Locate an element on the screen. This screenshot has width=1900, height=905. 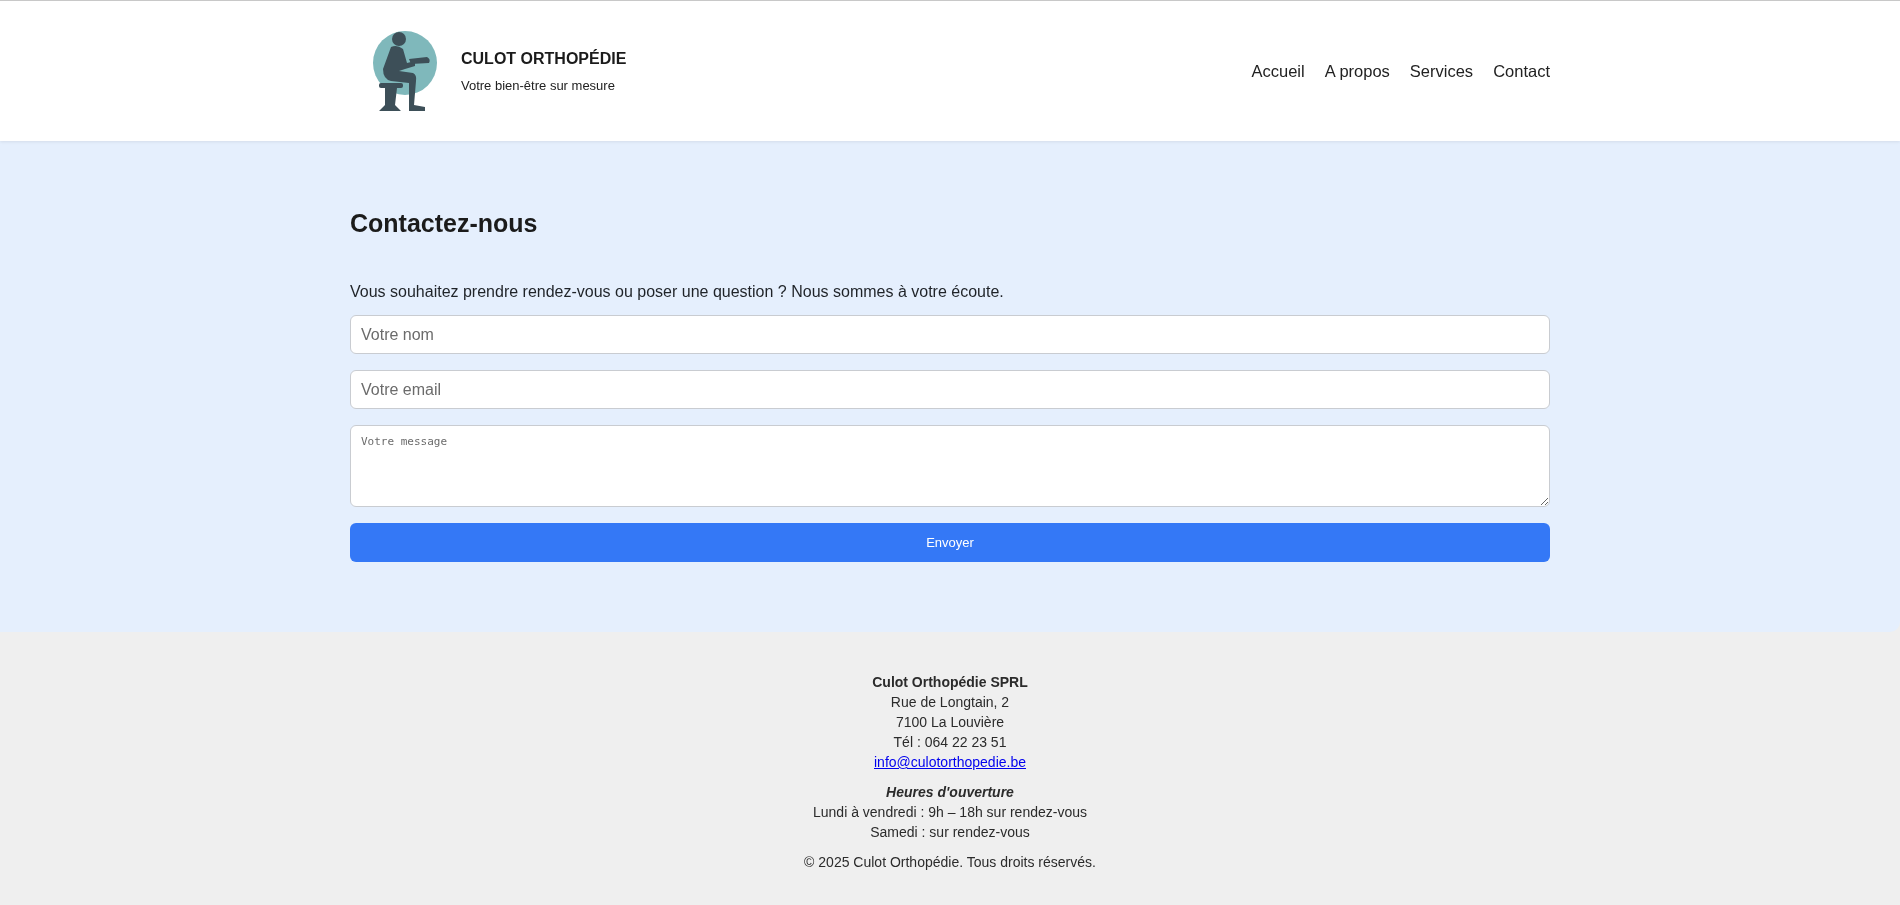
hours-line: Samedi : sur rendez-vous is located at coordinates (950, 832).